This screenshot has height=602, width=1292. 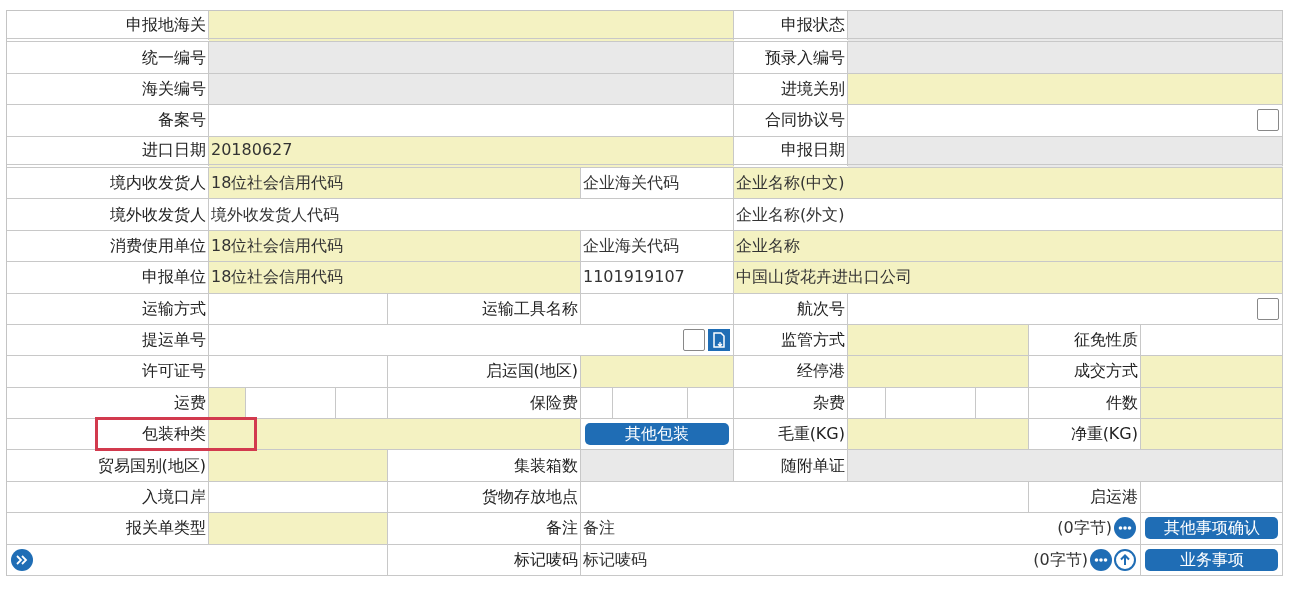 What do you see at coordinates (174, 150) in the screenshot?
I see `field-label: 进口日期` at bounding box center [174, 150].